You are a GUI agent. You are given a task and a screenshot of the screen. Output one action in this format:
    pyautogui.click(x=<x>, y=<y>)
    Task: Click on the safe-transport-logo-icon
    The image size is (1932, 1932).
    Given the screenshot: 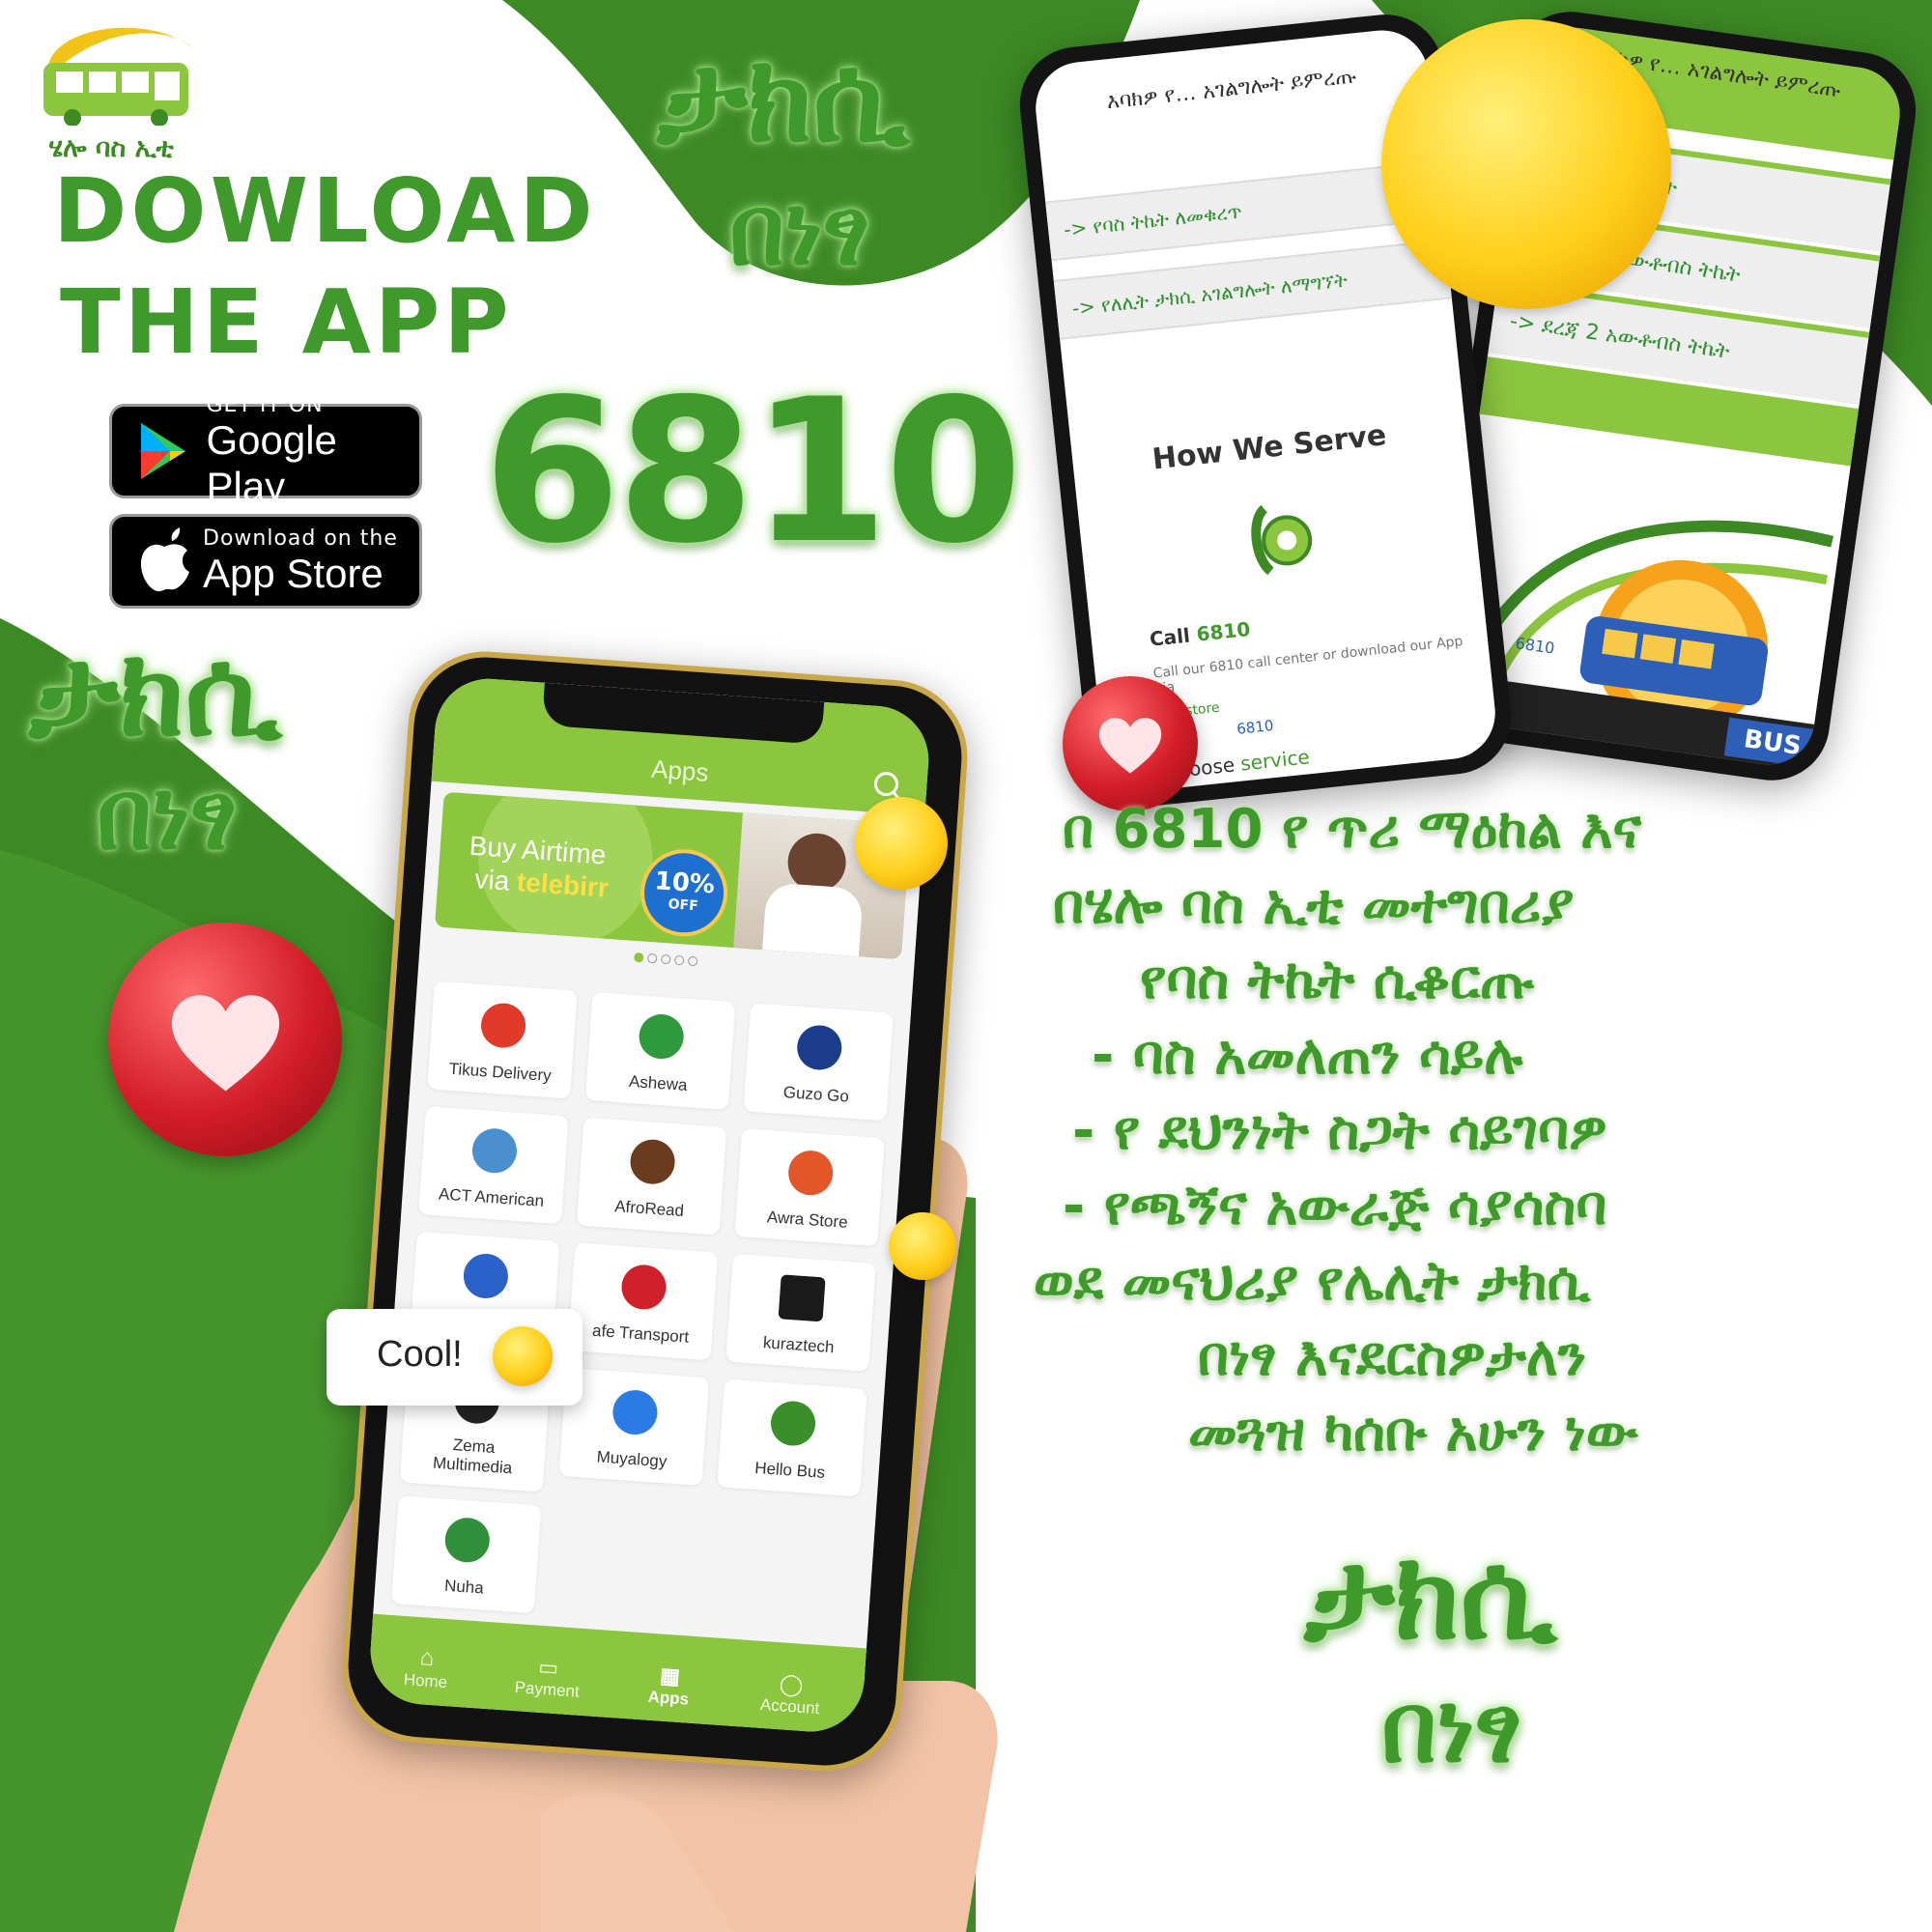 What is the action you would take?
    pyautogui.click(x=643, y=1287)
    